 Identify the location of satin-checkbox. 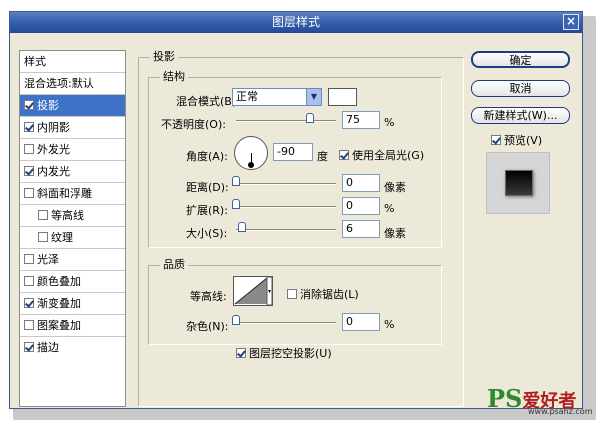
(29, 259).